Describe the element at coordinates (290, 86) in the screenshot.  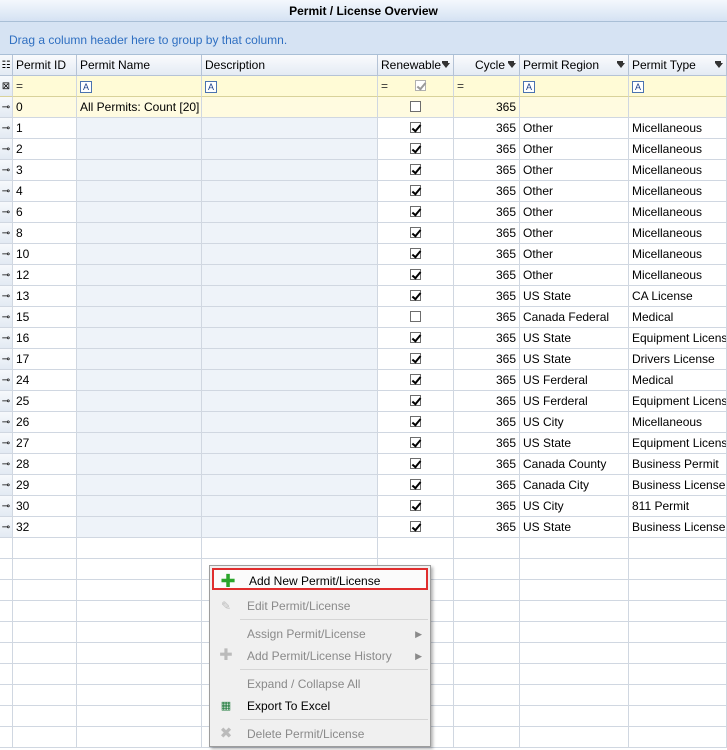
I see `filter-description: A` at that location.